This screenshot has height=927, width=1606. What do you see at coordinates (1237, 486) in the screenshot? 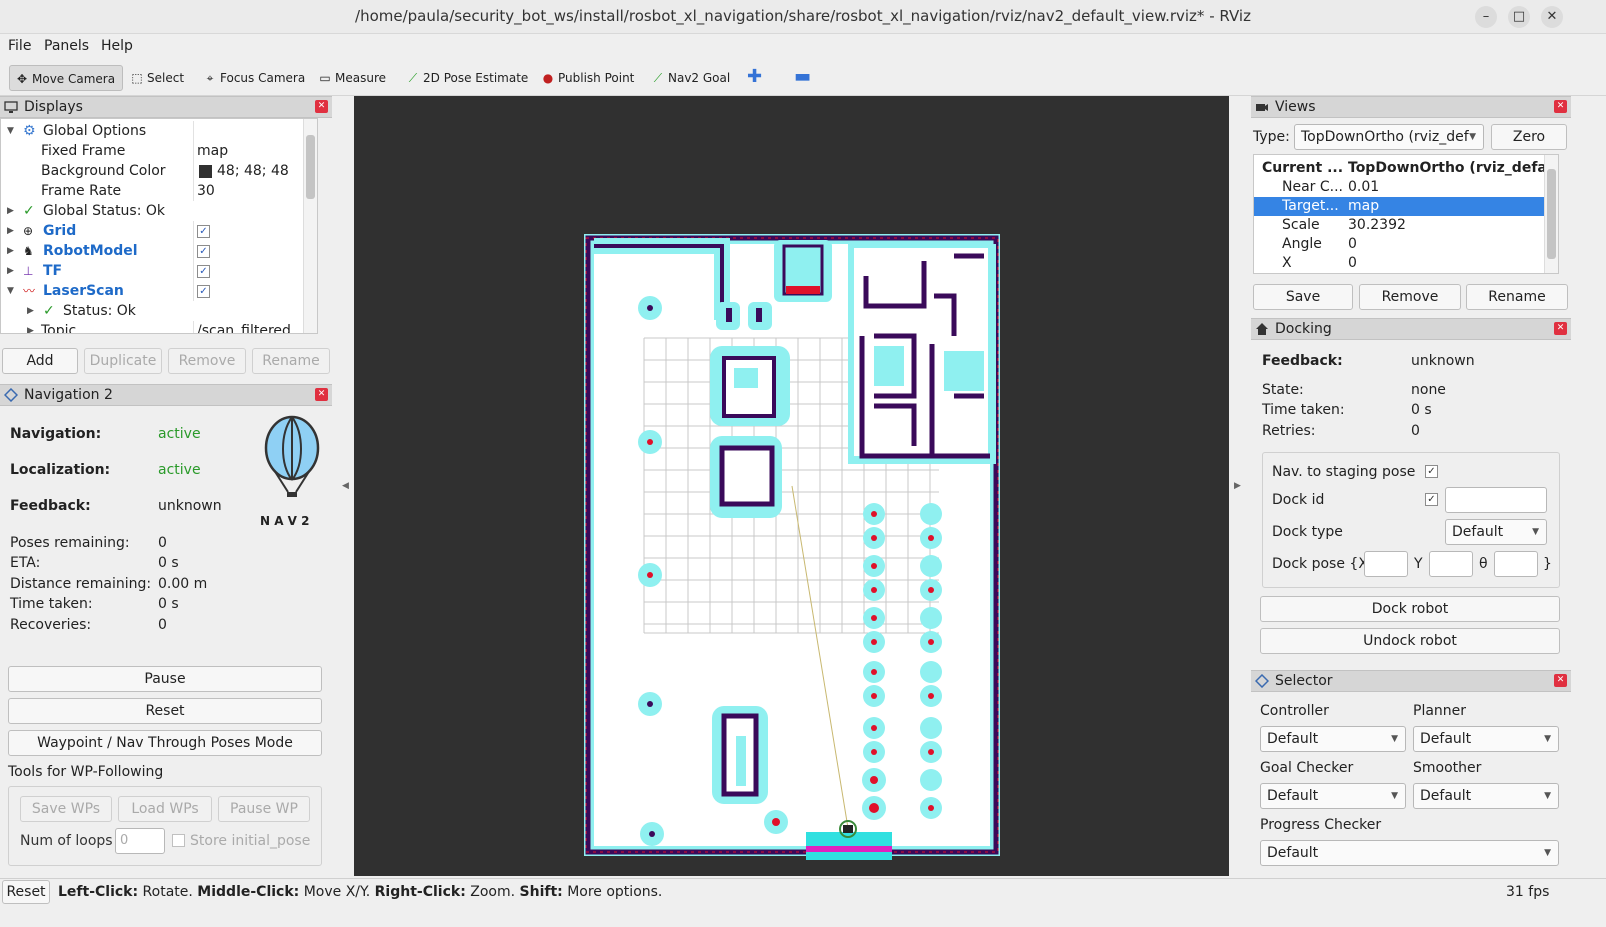
I see `right-splitter-arrow-icon: ▶` at bounding box center [1237, 486].